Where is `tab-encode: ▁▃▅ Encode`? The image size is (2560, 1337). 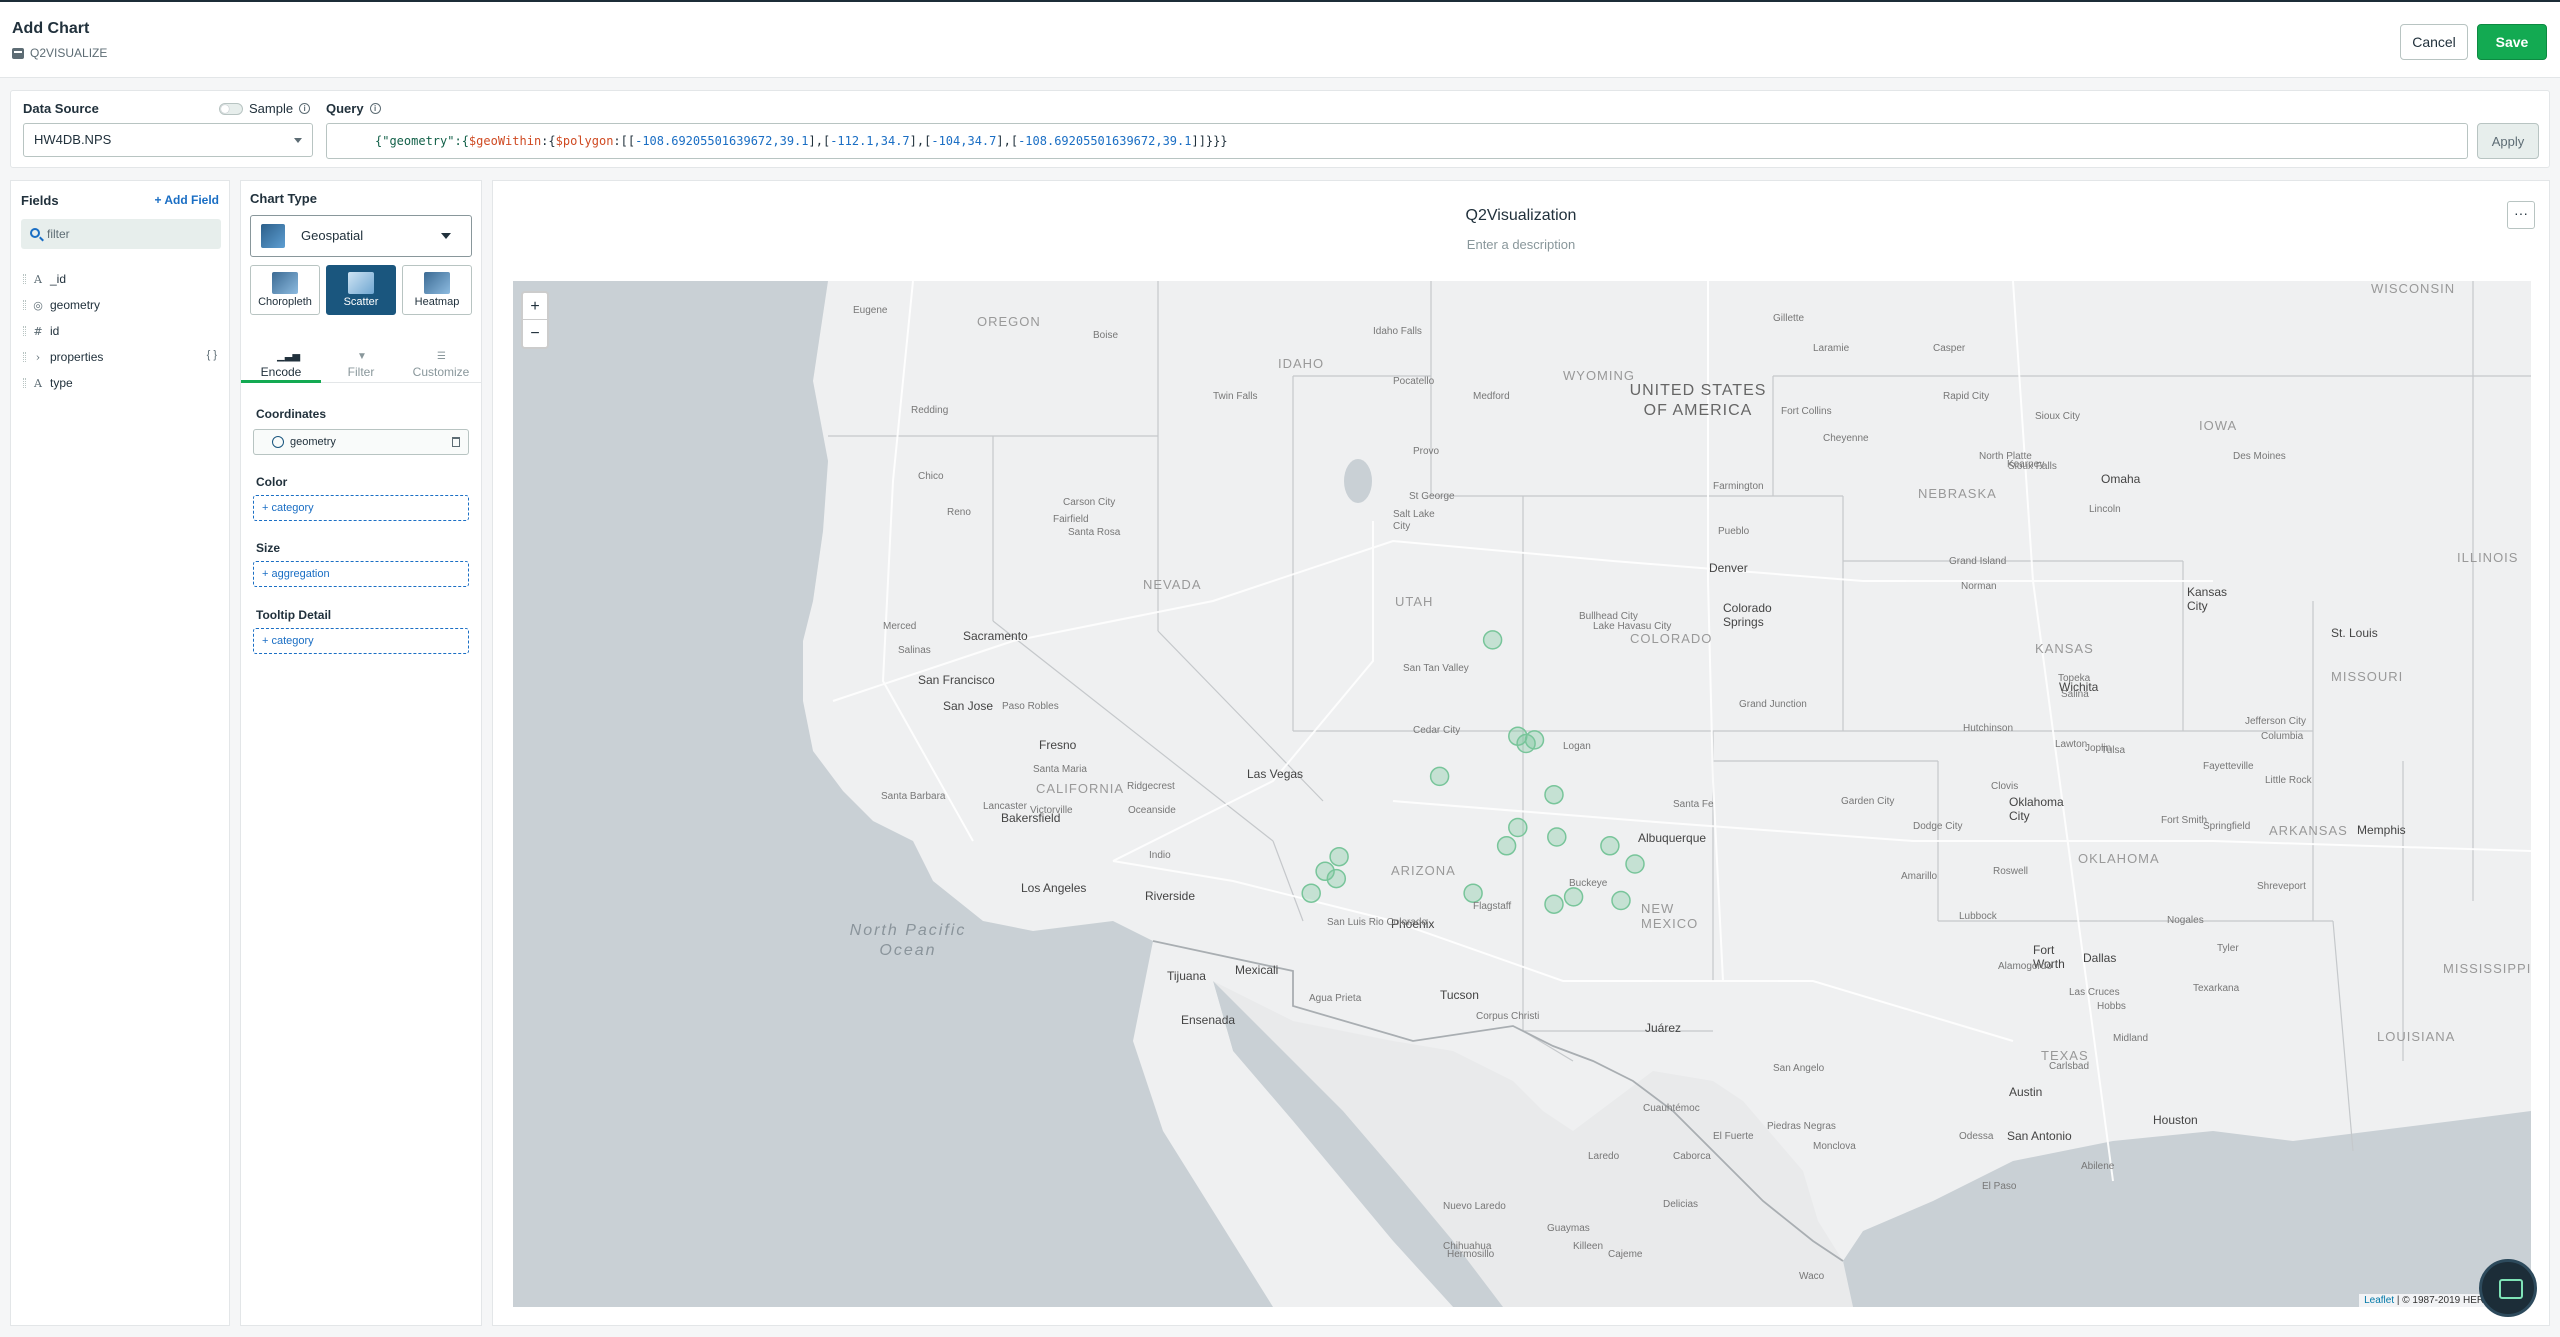 tab-encode: ▁▃▅ Encode is located at coordinates (281, 363).